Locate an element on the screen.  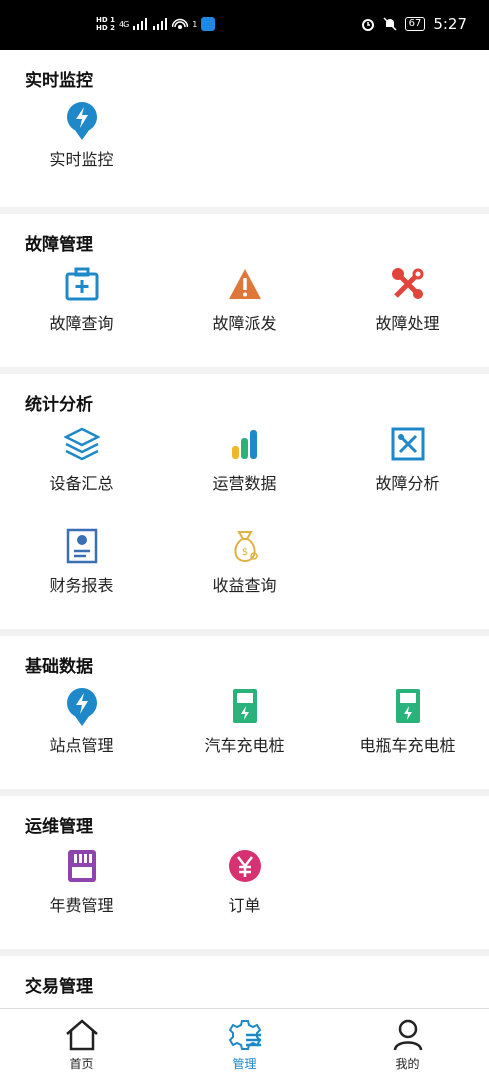
tab-home: 首页 is located at coordinates (81, 1042).